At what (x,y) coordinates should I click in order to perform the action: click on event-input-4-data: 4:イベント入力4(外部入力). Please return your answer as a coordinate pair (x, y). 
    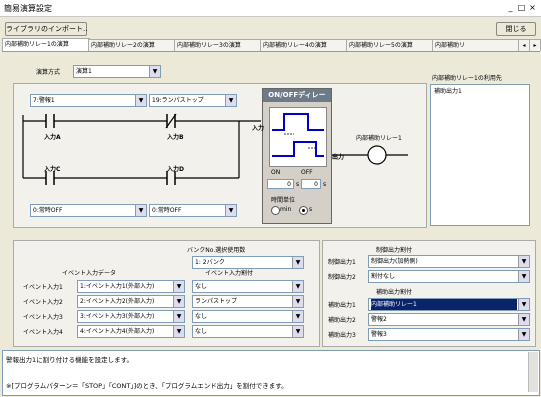
    Looking at the image, I should click on (117, 331).